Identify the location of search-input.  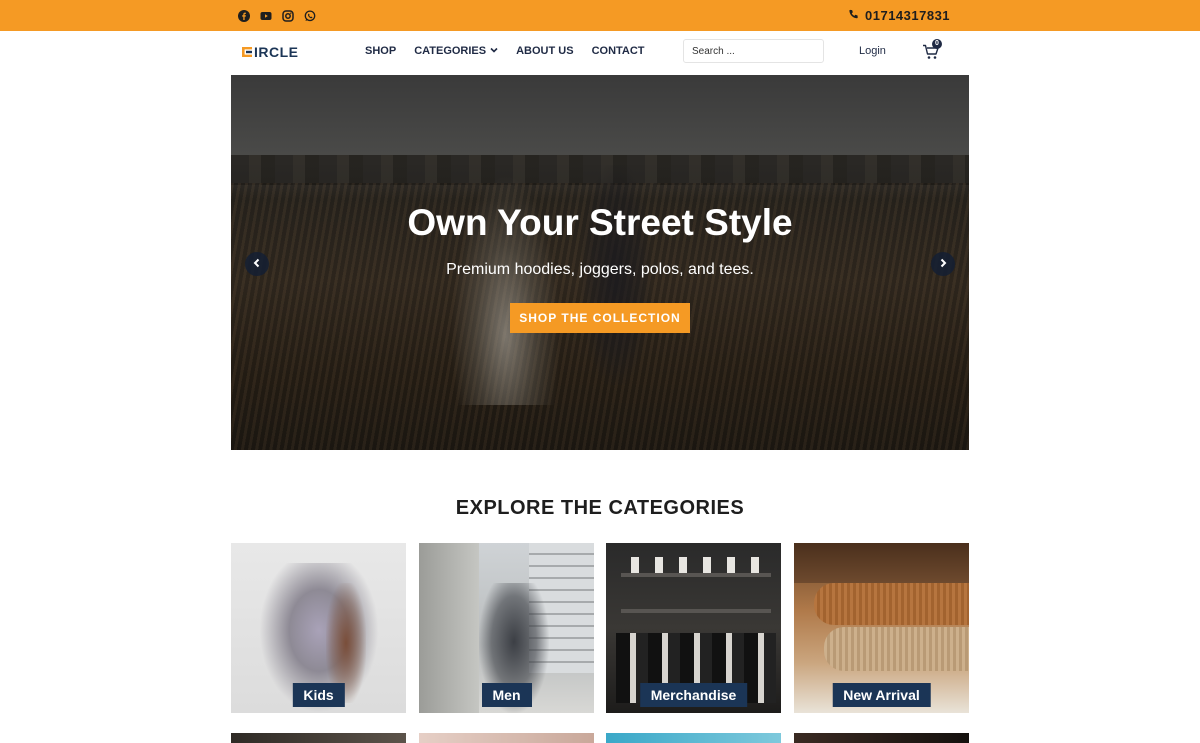
(753, 51).